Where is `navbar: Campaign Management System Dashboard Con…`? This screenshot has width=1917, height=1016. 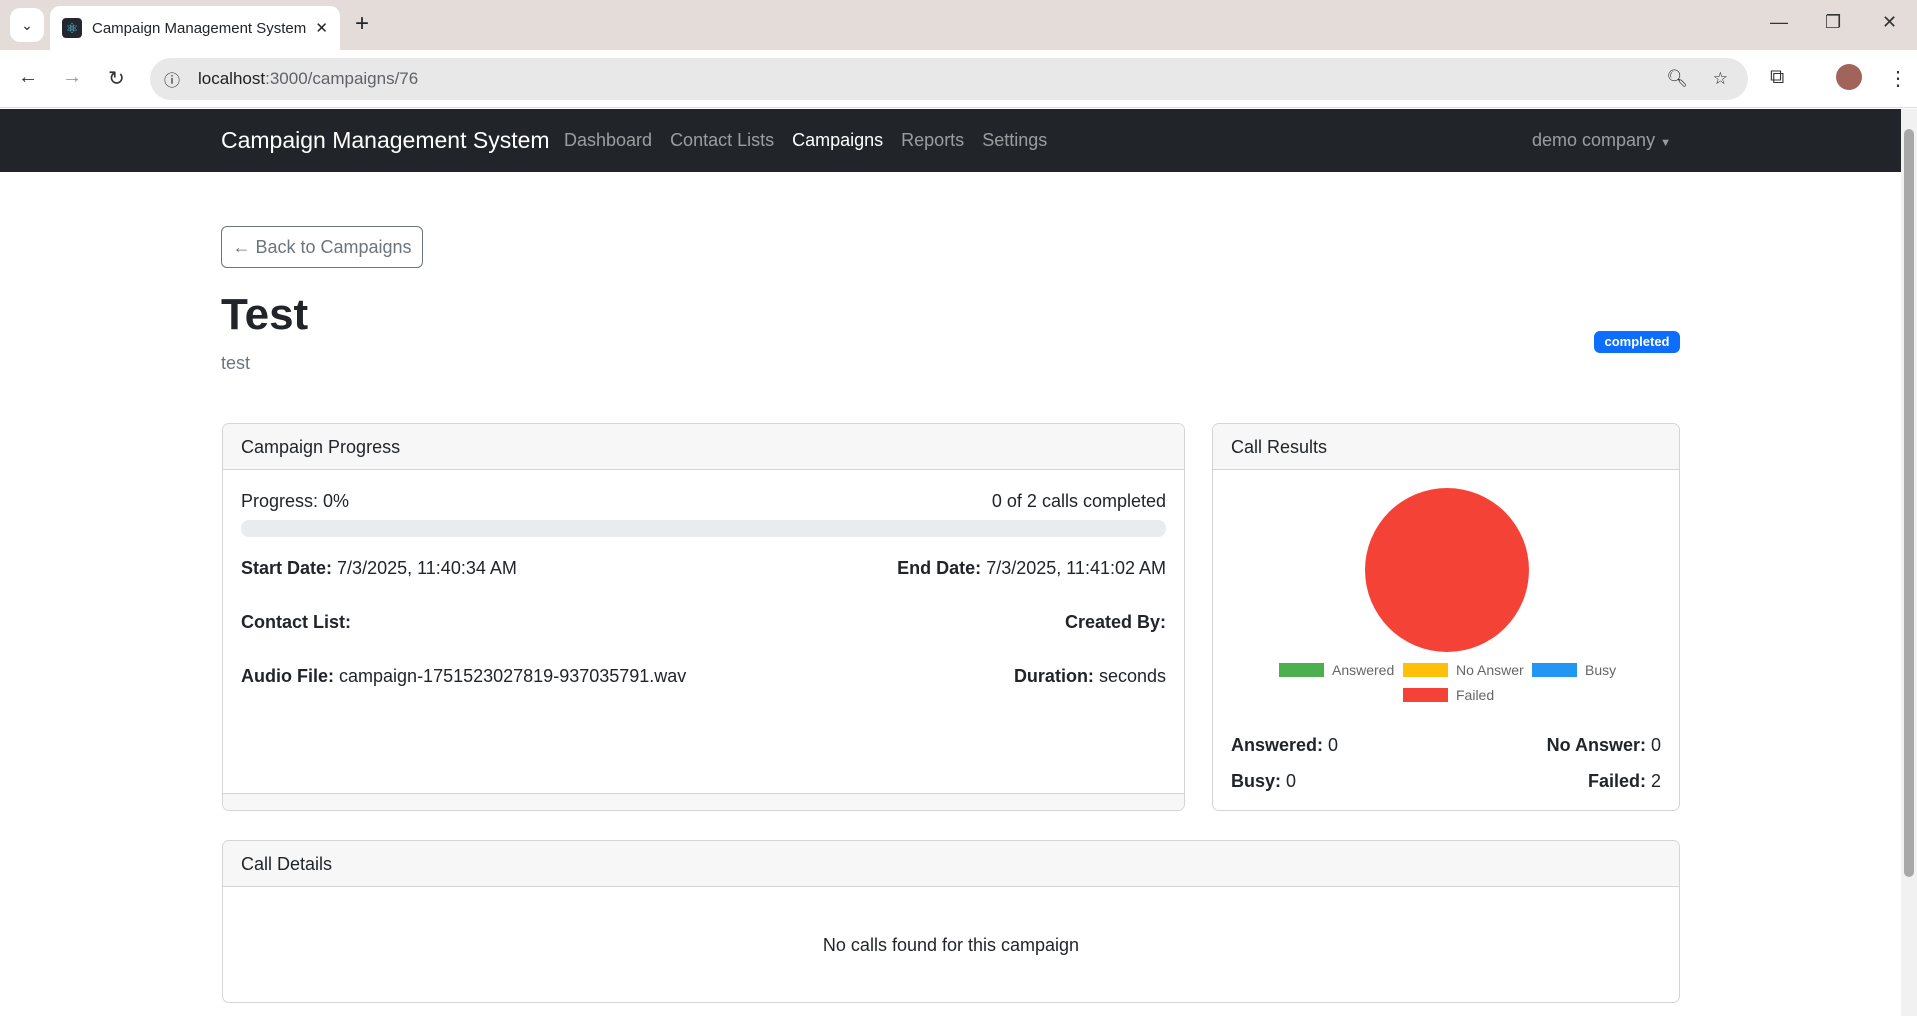 navbar: Campaign Management System Dashboard Con… is located at coordinates (950, 140).